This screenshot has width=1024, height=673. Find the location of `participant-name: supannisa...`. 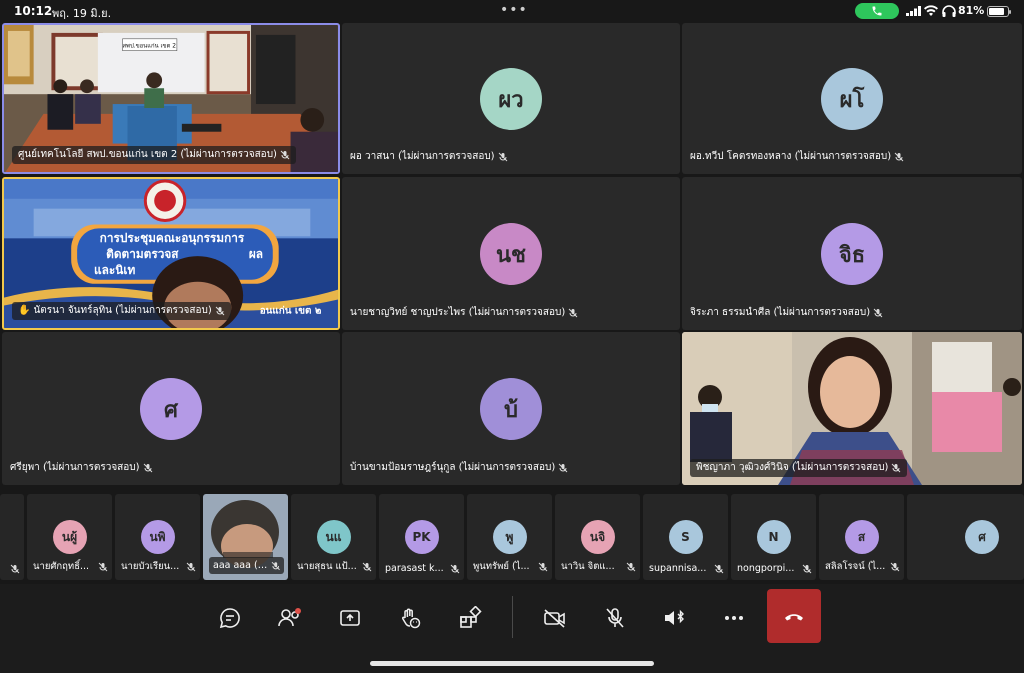

participant-name: supannisa... is located at coordinates (678, 568).